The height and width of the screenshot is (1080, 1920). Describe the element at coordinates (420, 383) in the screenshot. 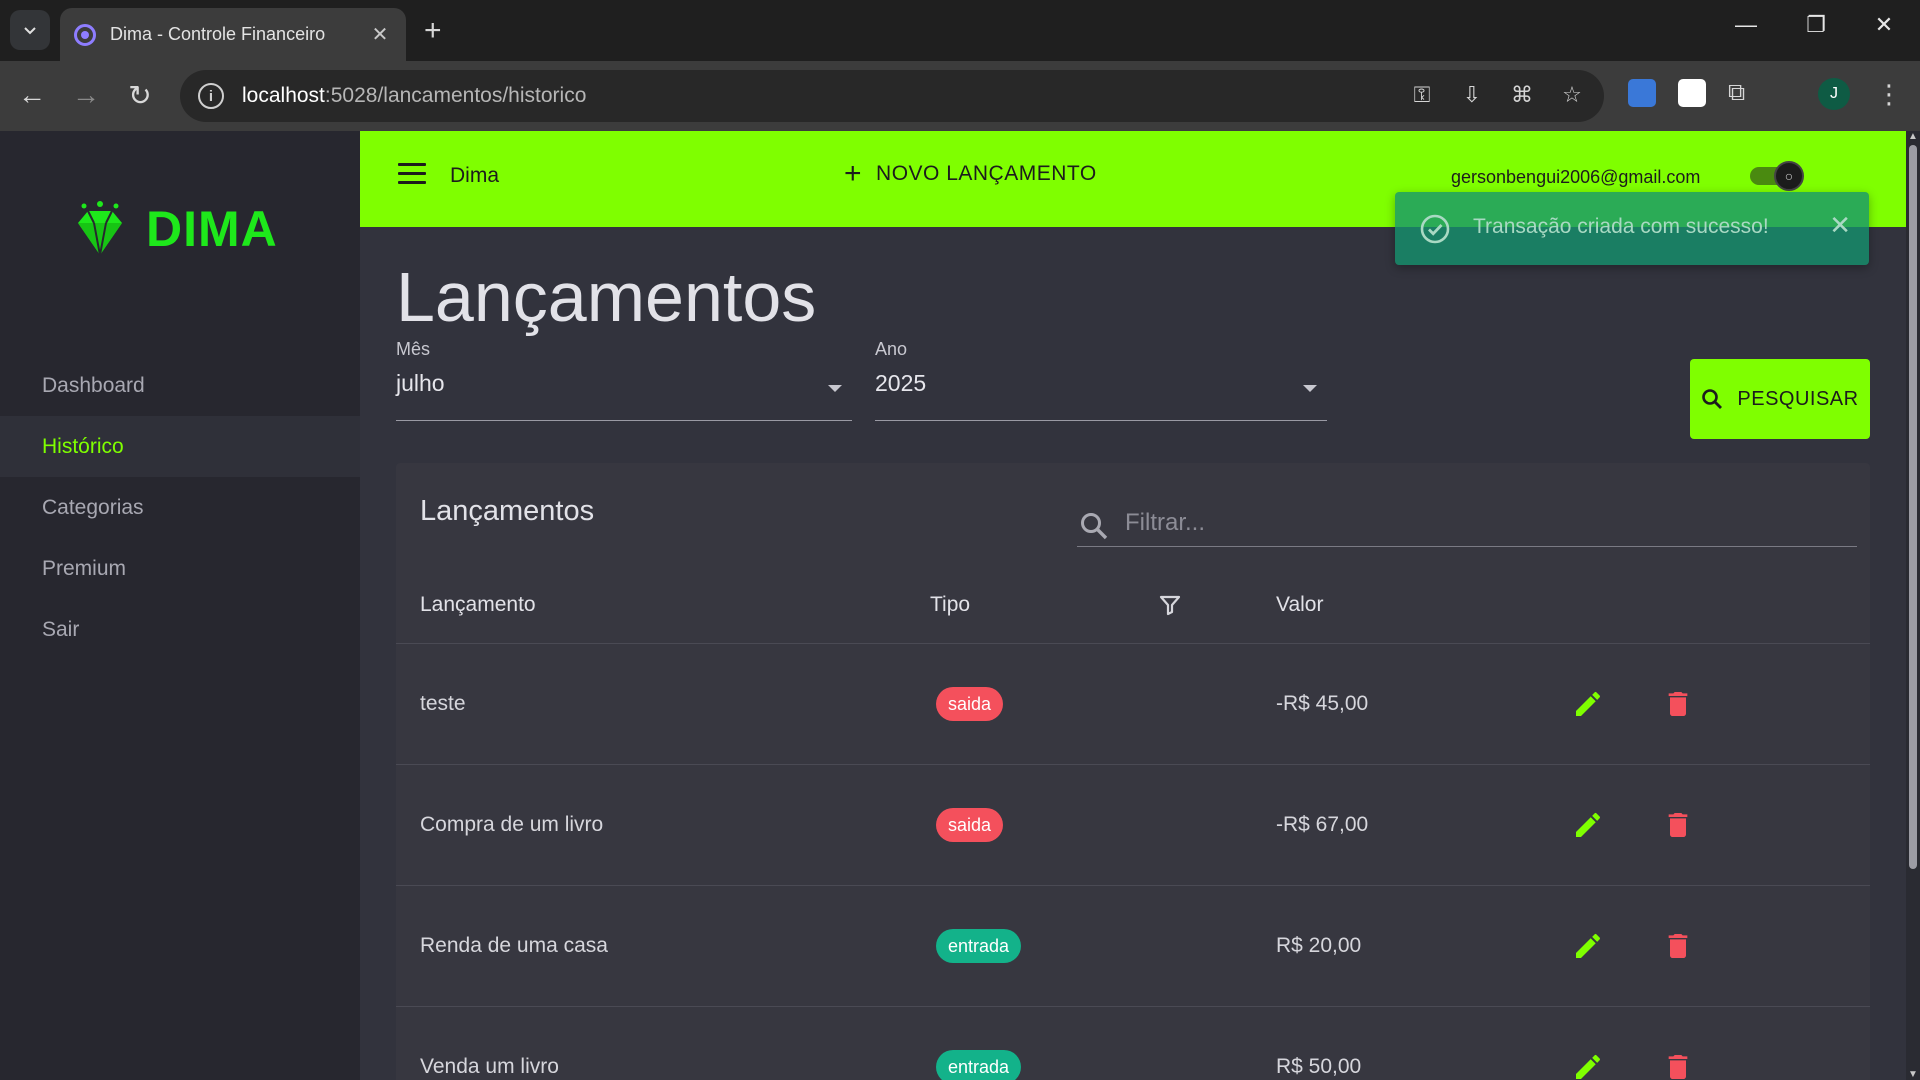

I see `month-value: julho` at that location.